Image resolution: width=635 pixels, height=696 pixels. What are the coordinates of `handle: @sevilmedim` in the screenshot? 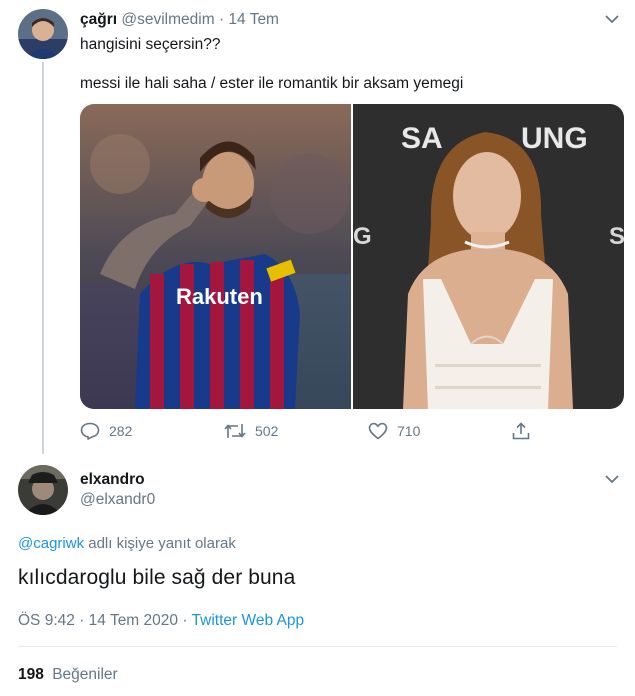 It's located at (167, 19).